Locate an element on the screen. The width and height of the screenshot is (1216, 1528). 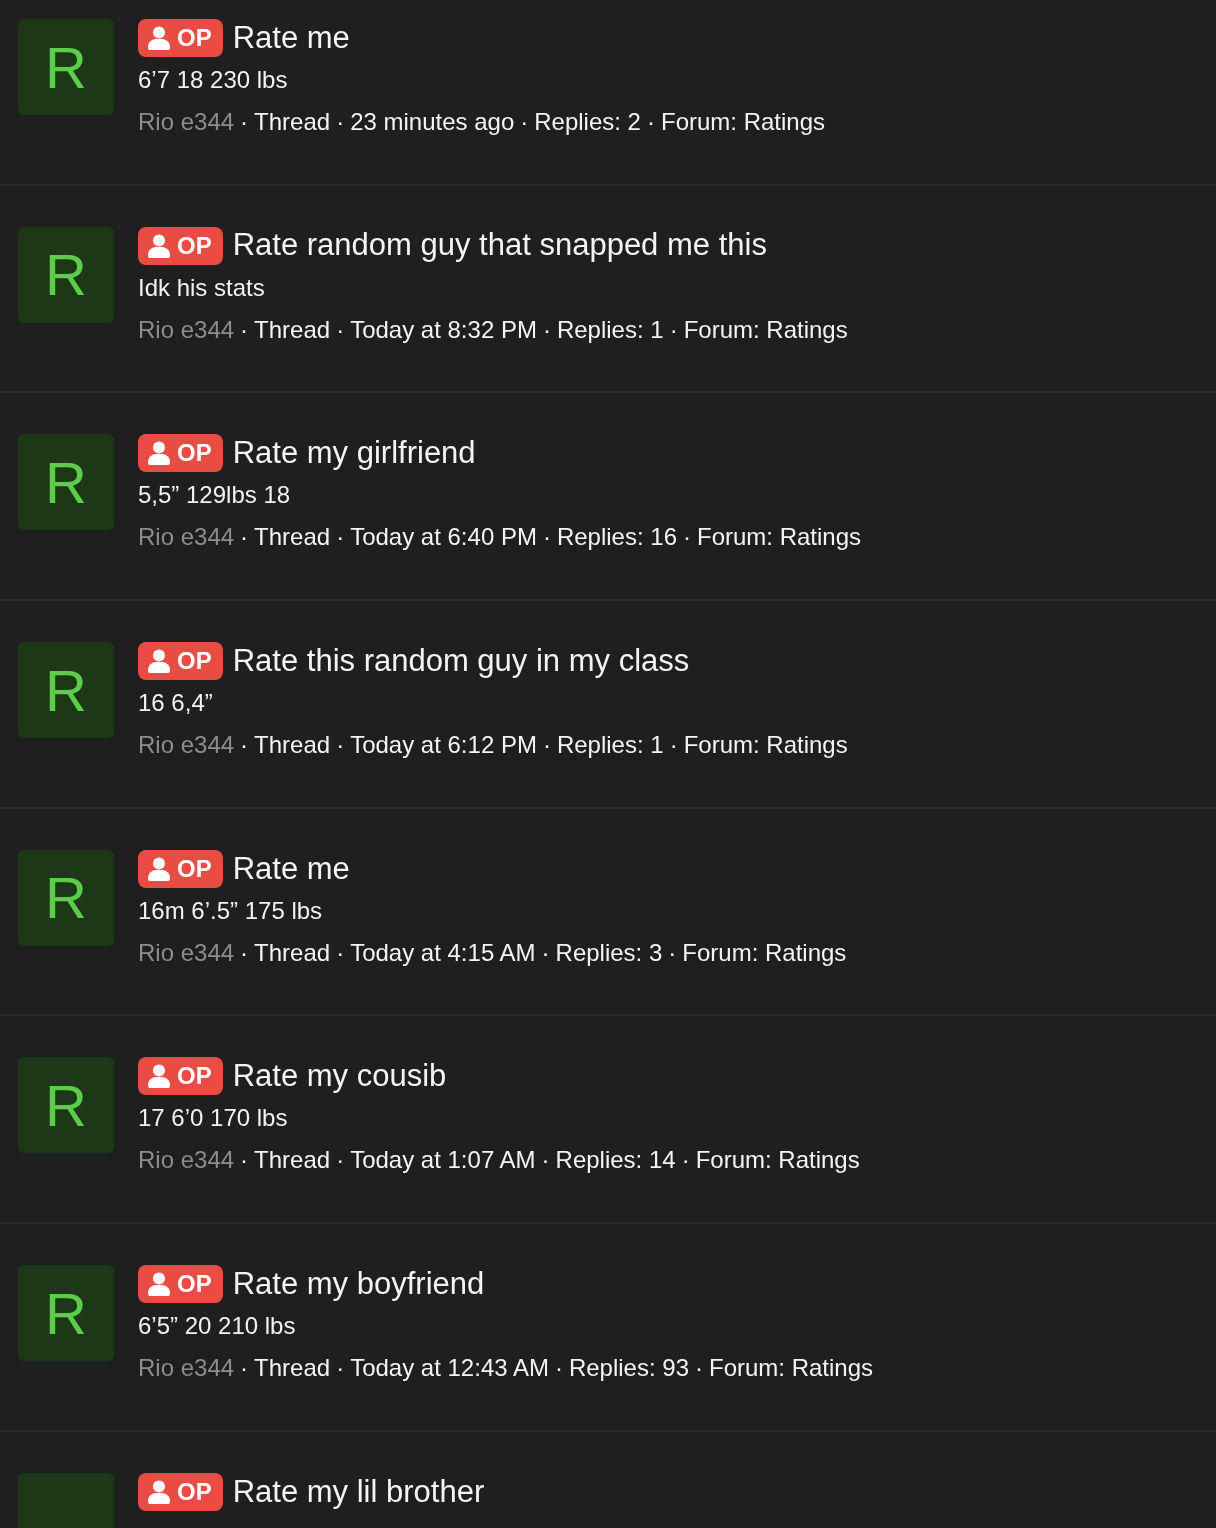
reply-count: Replies: 93 is located at coordinates (628, 1368).